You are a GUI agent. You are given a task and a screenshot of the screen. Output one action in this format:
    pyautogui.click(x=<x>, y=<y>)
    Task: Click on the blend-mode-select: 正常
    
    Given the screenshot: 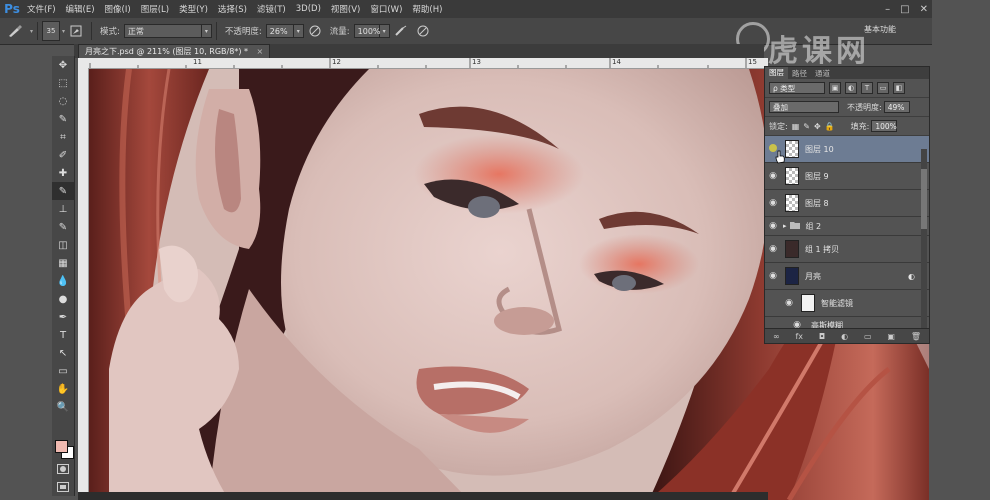 What is the action you would take?
    pyautogui.click(x=162, y=31)
    